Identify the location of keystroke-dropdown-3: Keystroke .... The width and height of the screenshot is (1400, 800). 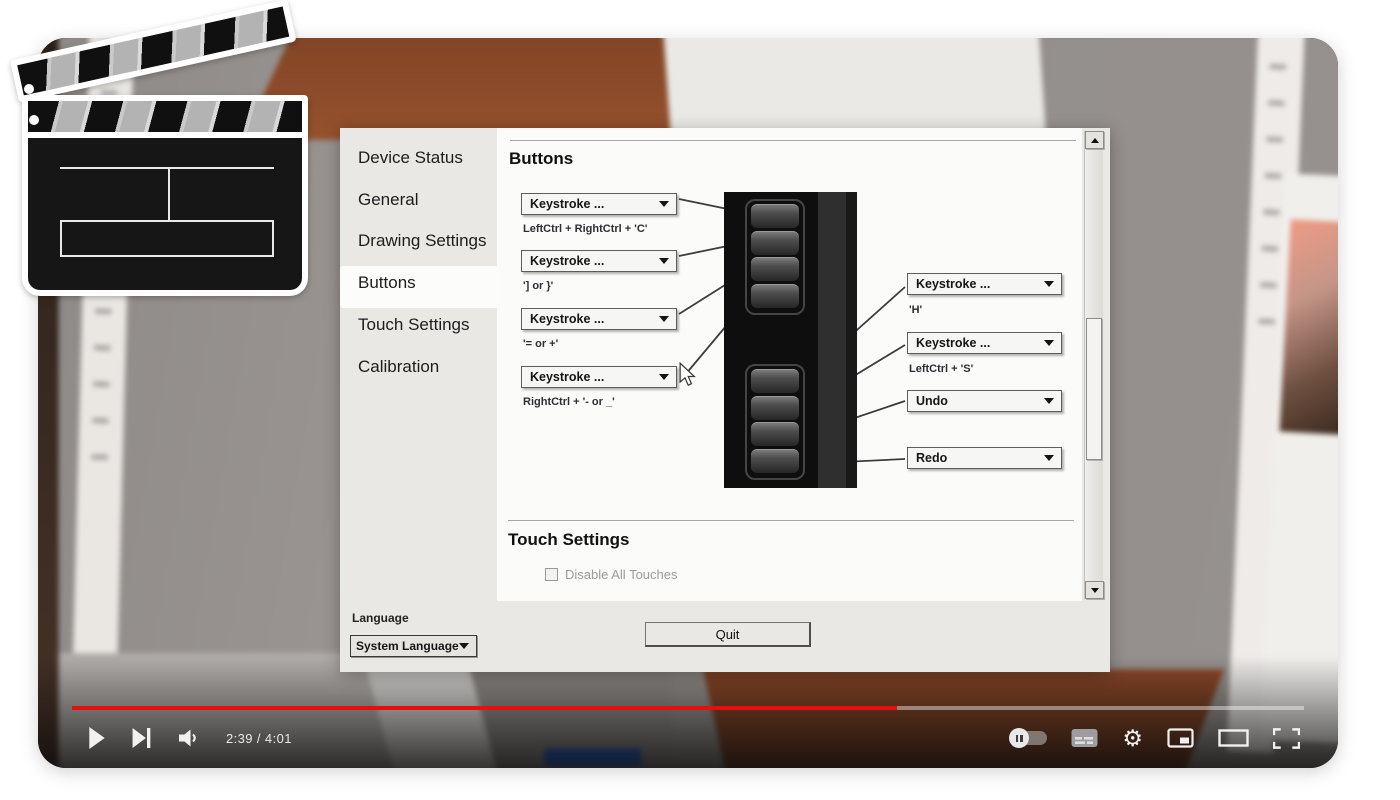
(599, 319).